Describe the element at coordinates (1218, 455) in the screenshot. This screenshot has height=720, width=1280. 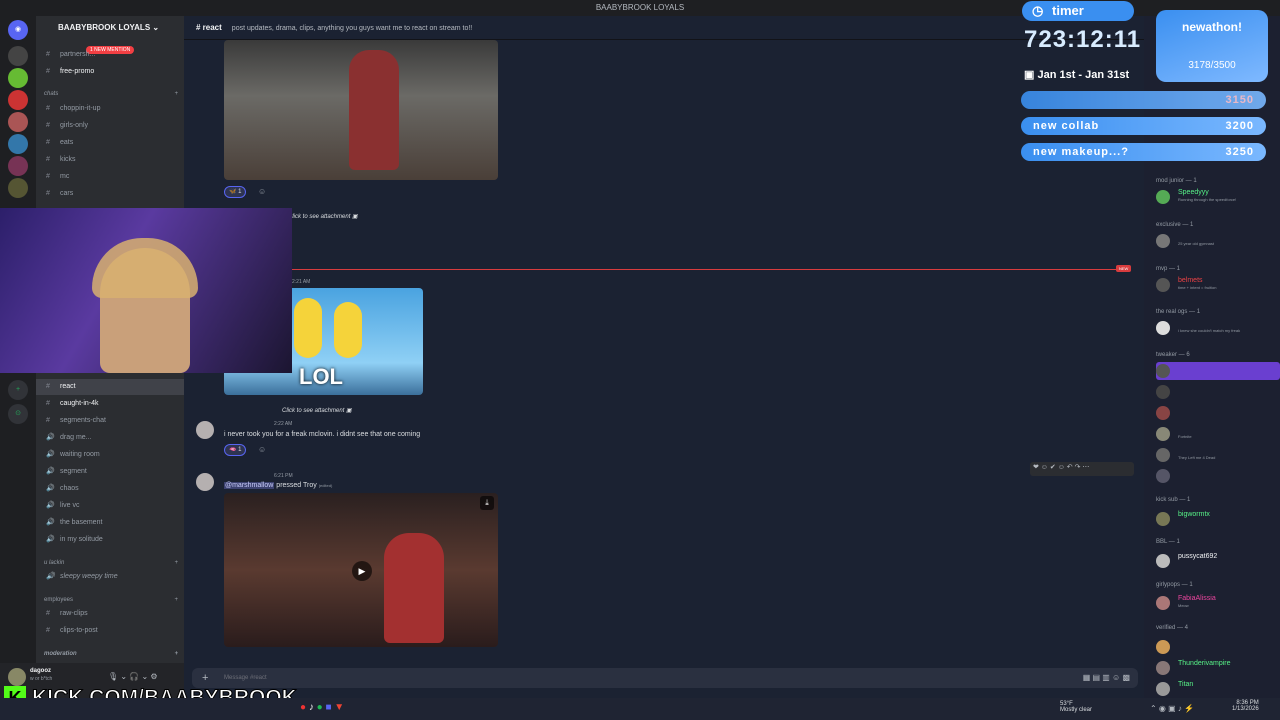
I see `member-item: They Left me 4 Dead` at that location.